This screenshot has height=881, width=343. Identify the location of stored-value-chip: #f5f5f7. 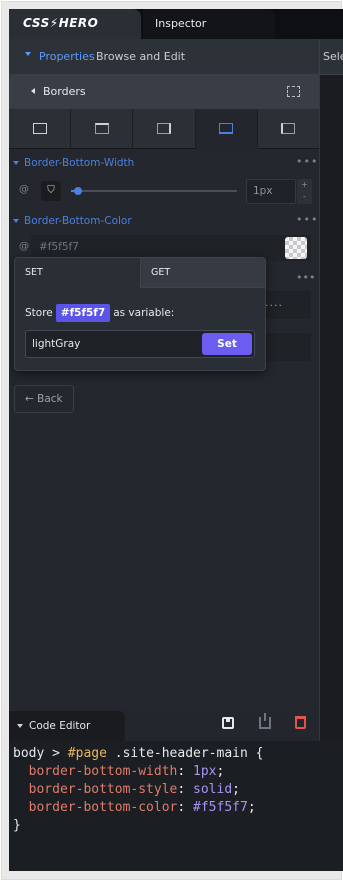
(83, 313).